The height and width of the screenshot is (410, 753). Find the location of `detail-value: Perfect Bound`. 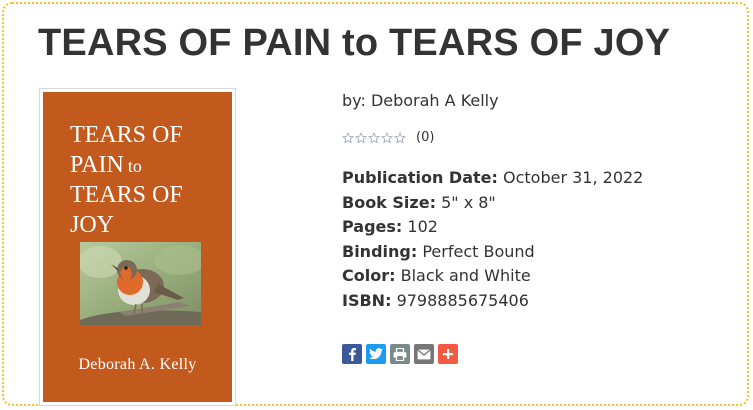

detail-value: Perfect Bound is located at coordinates (478, 251).